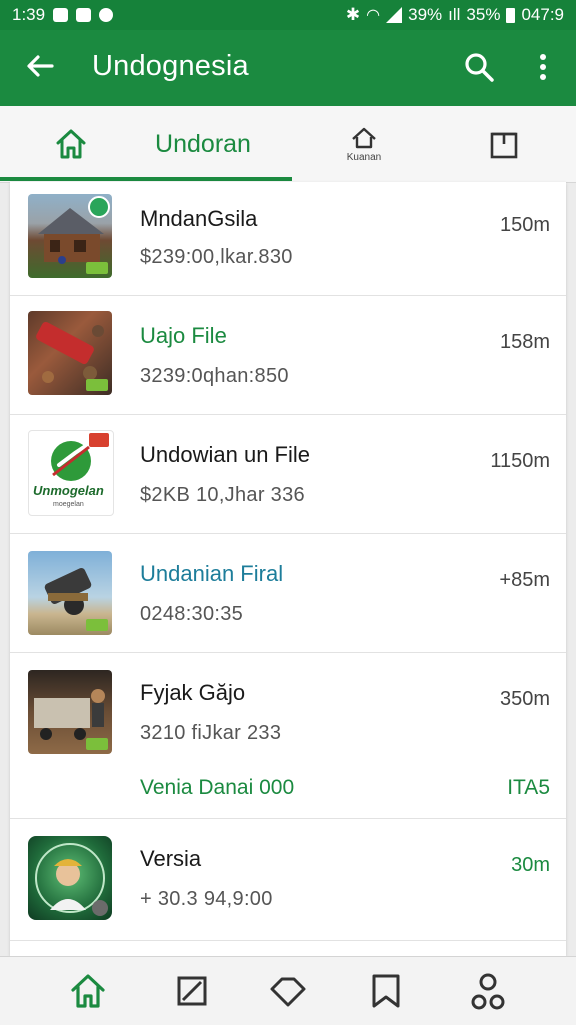 The width and height of the screenshot is (576, 1025). I want to click on item-extra-value: ITA5, so click(528, 787).